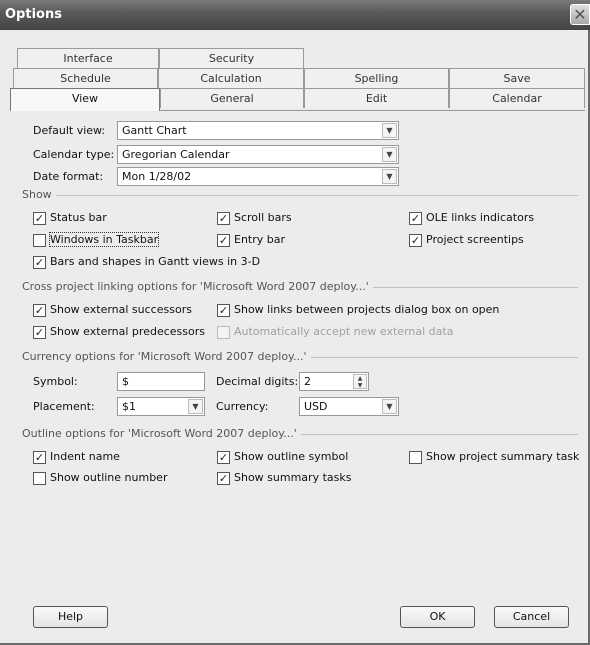  I want to click on date-format-label: Date format:, so click(68, 176).